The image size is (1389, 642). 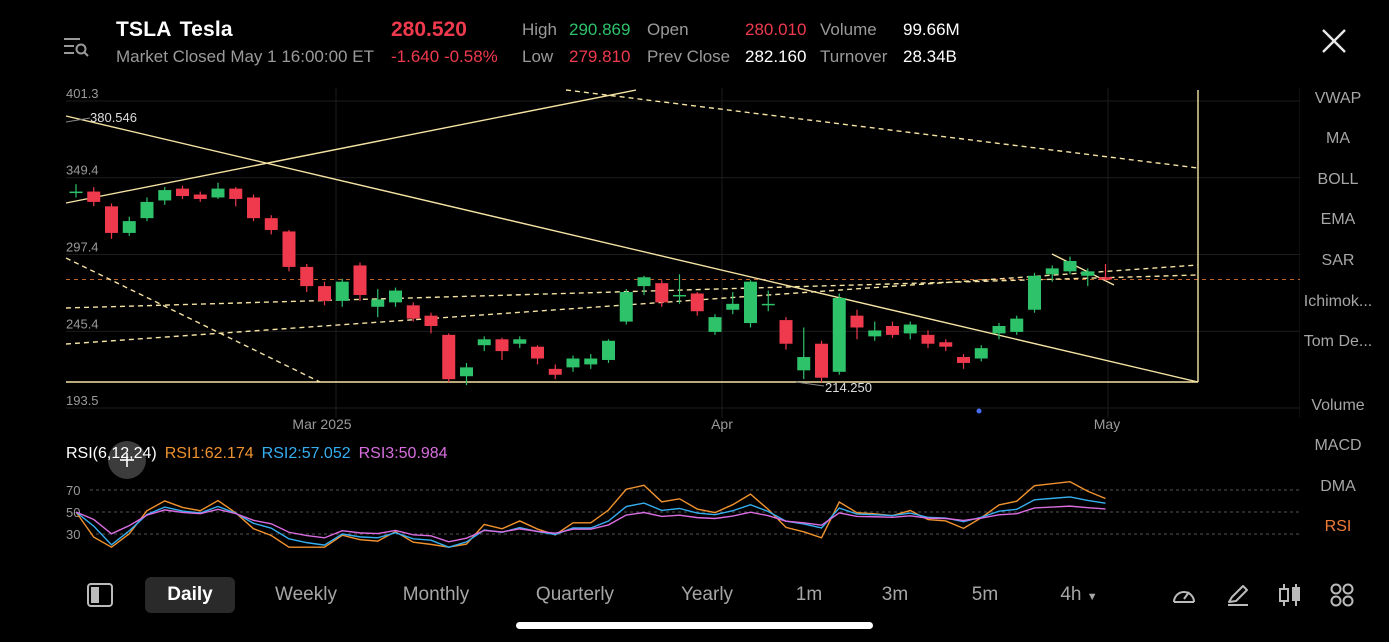 I want to click on indicator-ema: EMA, so click(x=1338, y=220).